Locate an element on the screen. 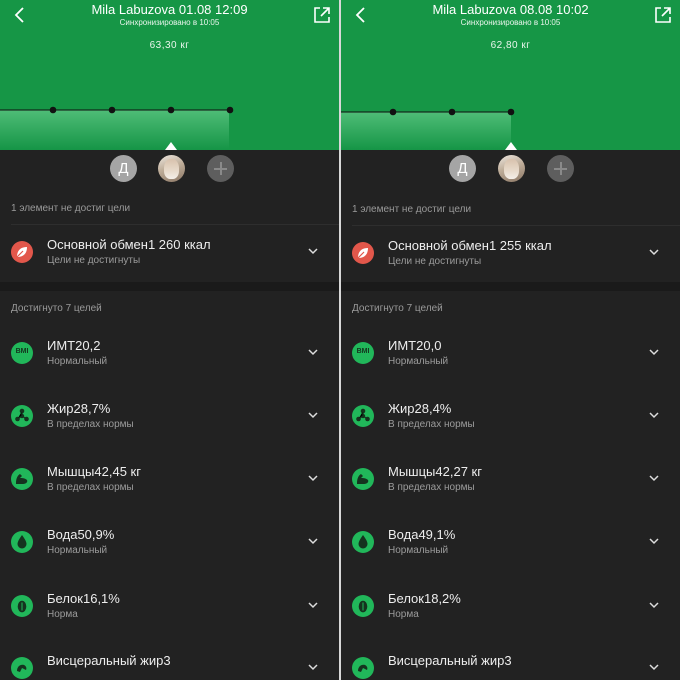  metric-row-muscle: Мышцы42,27 кг В пределах нормы is located at coordinates (510, 483).